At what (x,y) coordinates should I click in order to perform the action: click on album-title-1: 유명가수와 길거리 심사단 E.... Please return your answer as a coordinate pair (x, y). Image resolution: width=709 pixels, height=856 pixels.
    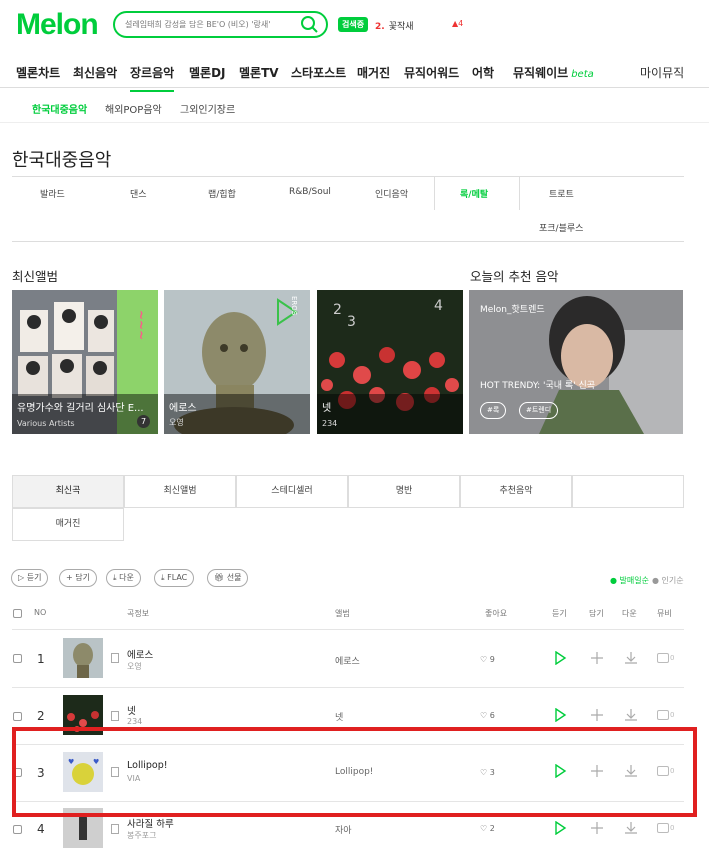
    Looking at the image, I should click on (80, 408).